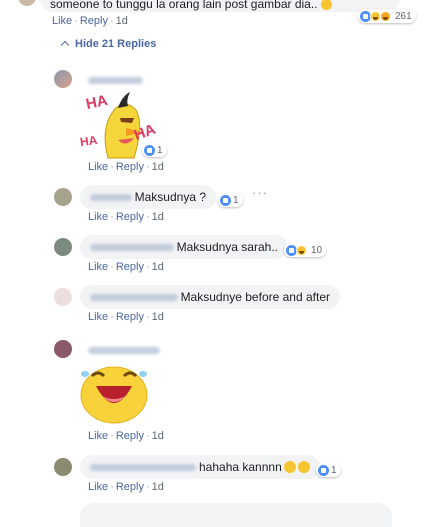 The width and height of the screenshot is (446, 527). What do you see at coordinates (255, 297) in the screenshot?
I see `comment-text: Maksudnye before and after` at bounding box center [255, 297].